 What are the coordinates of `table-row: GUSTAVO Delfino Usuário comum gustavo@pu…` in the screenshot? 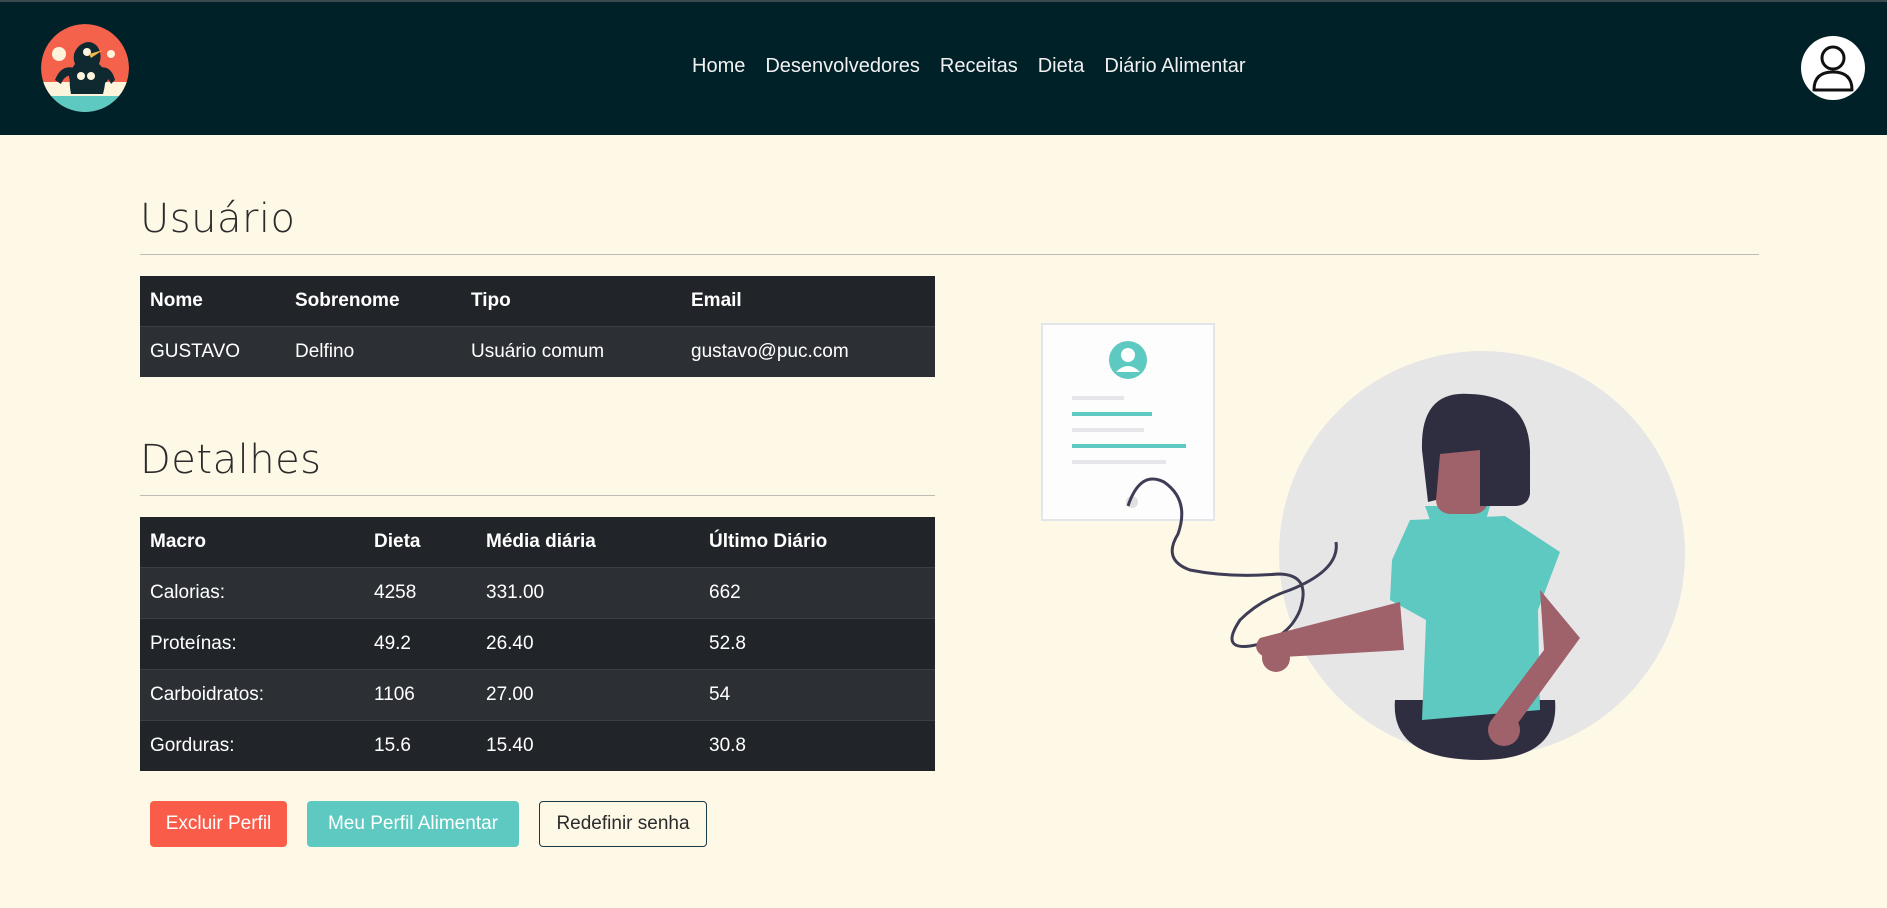 It's located at (537, 351).